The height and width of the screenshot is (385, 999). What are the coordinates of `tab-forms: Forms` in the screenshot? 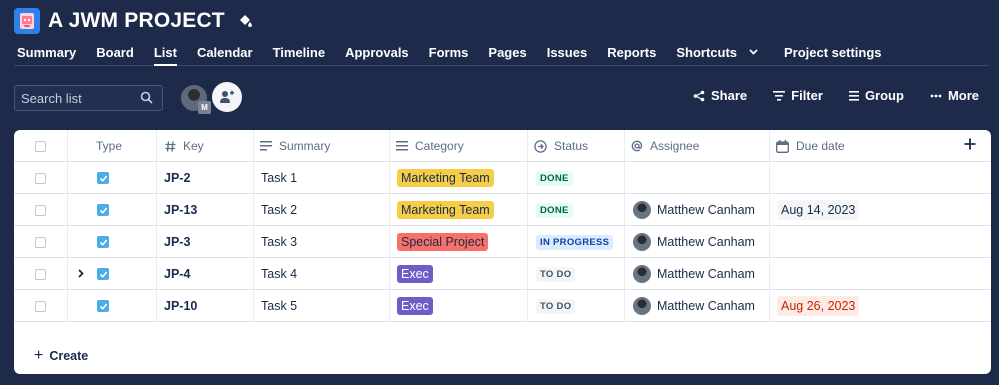 It's located at (449, 52).